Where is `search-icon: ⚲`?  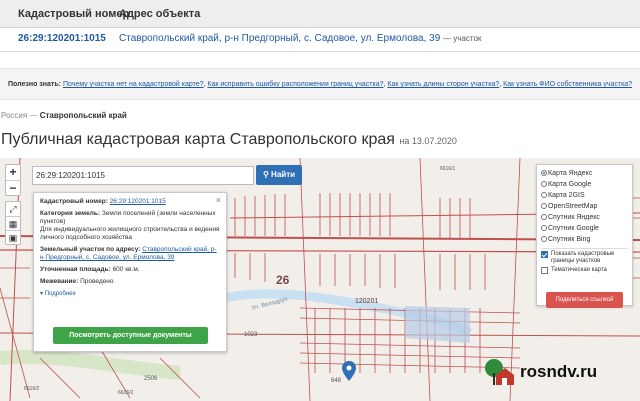
search-icon: ⚲ is located at coordinates (265, 174).